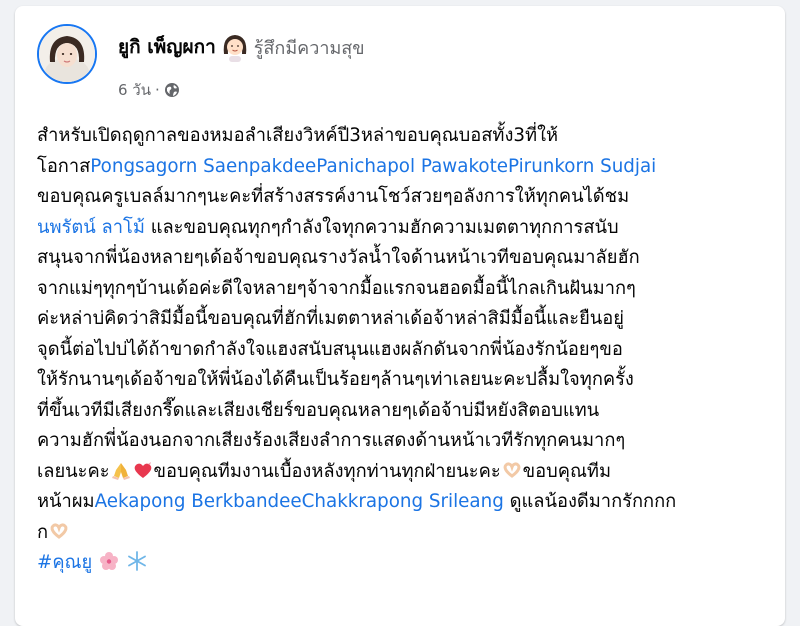 The image size is (800, 626). Describe the element at coordinates (134, 90) in the screenshot. I see `timestamp: 6 วัน` at that location.